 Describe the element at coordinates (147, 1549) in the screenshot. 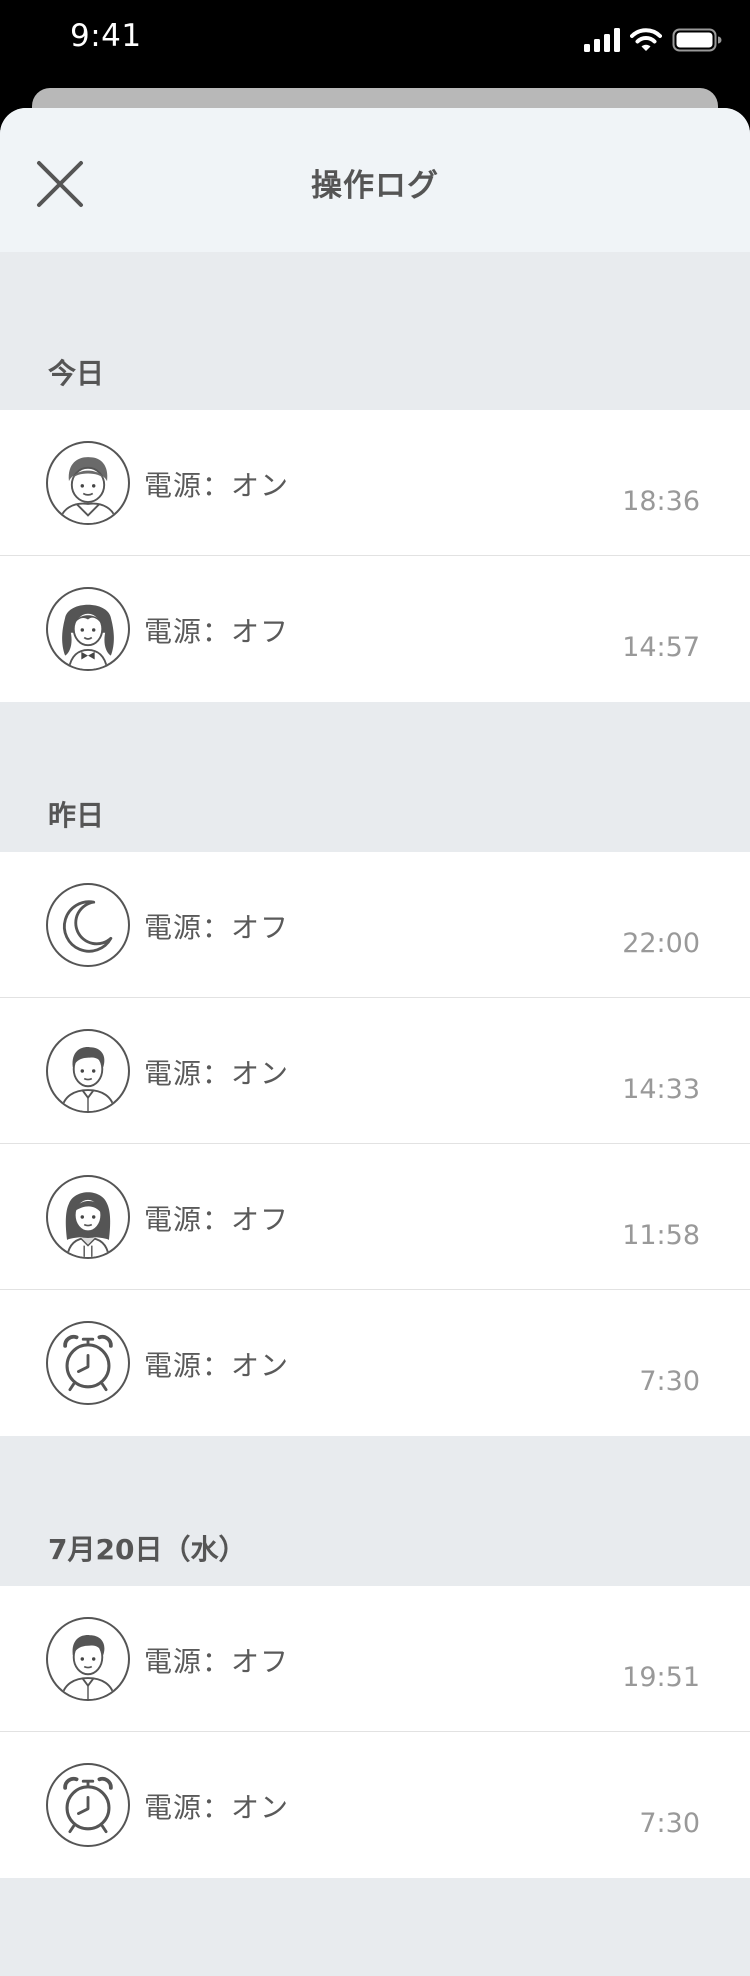

I see `section-title: 7月20日（水）` at that location.